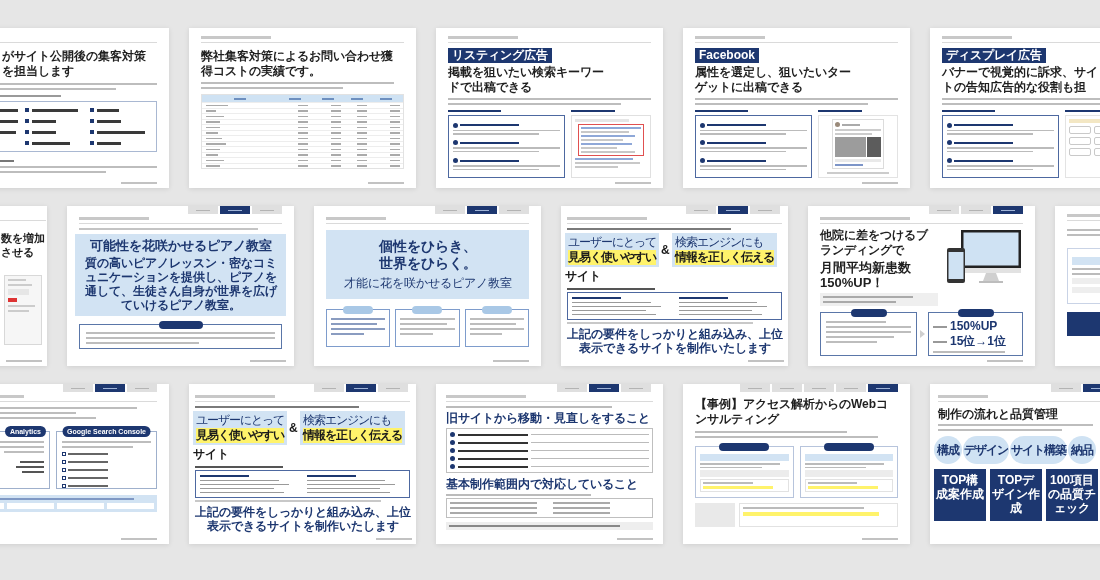 The width and height of the screenshot is (1100, 580). Describe the element at coordinates (978, 341) in the screenshot. I see `metric-value: 15位→1位` at that location.